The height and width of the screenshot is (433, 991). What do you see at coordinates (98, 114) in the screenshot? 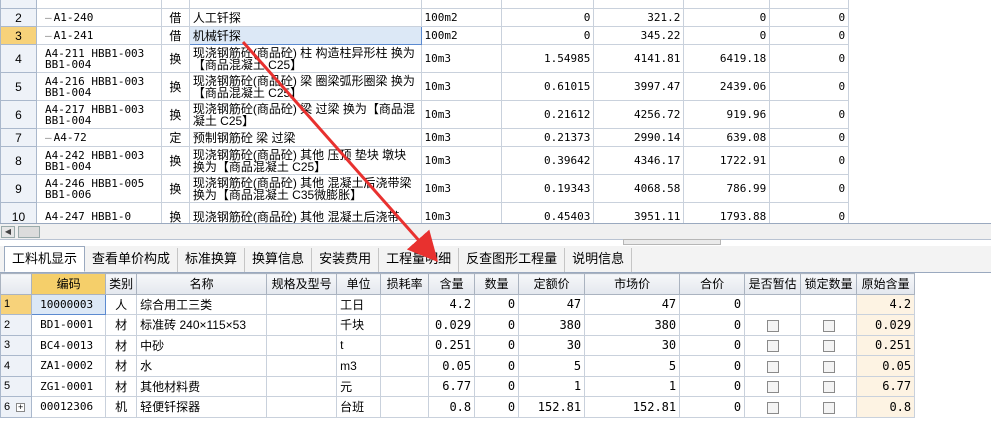
I see `quota-code: A4-217 HBB1-003 BB1-004` at bounding box center [98, 114].